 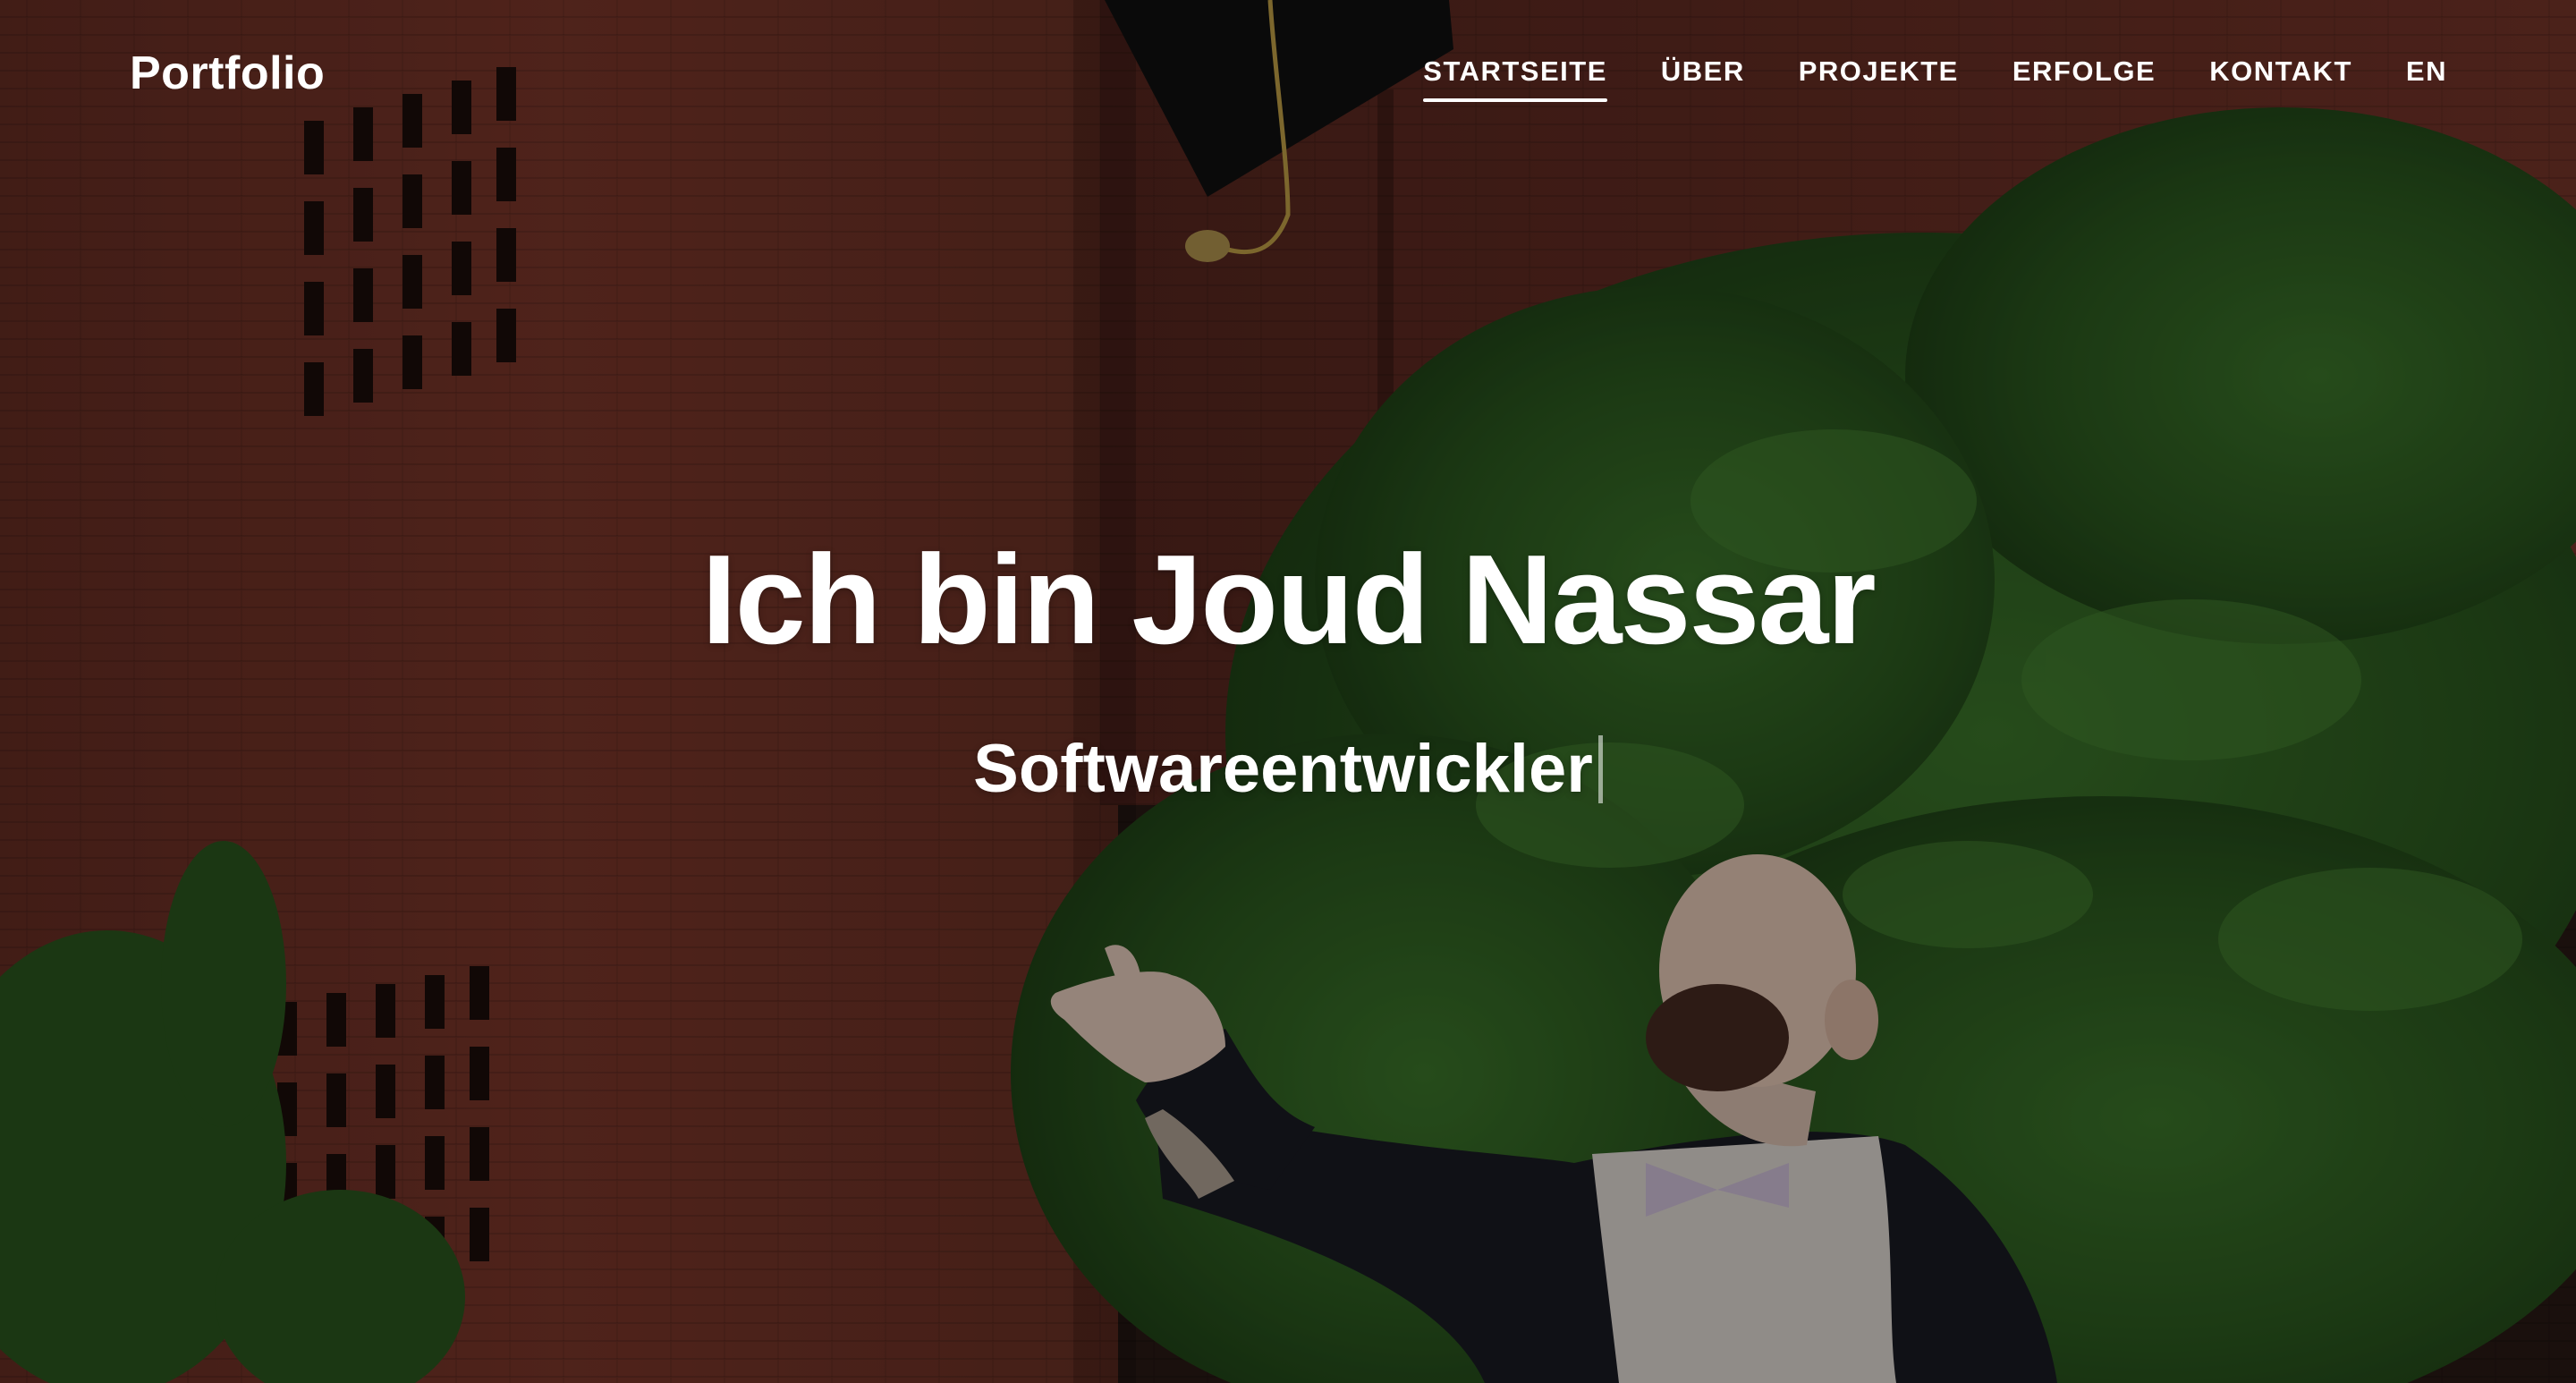 What do you see at coordinates (1515, 79) in the screenshot?
I see `nav-item-startseite: STARTSEITE` at bounding box center [1515, 79].